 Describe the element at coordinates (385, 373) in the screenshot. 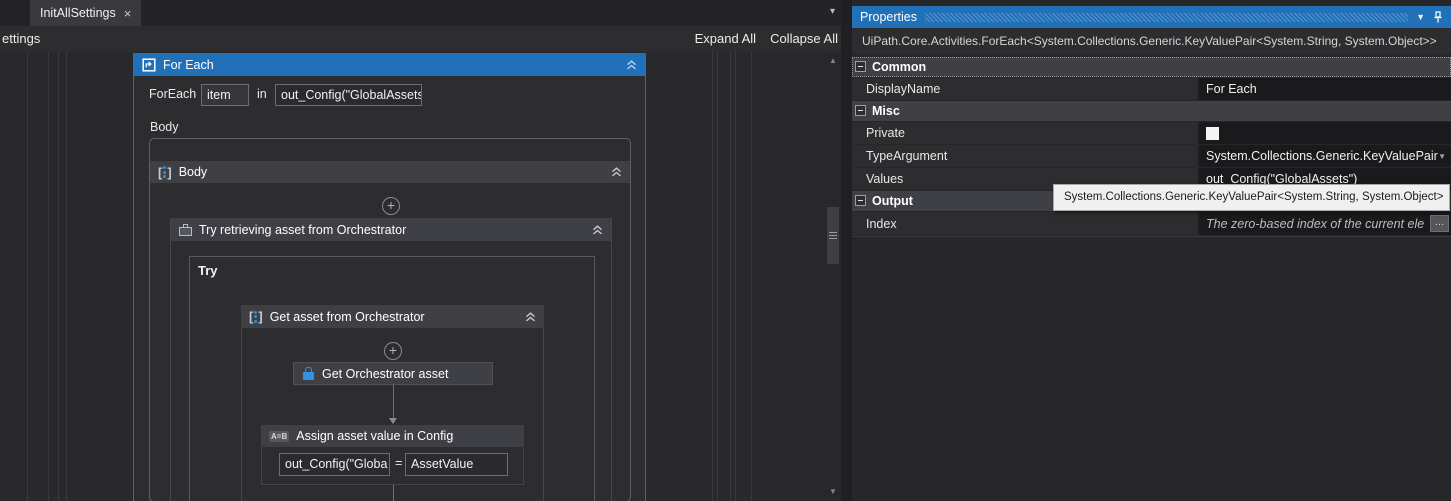

I see `activity-title: Get Orchestrator asset` at that location.